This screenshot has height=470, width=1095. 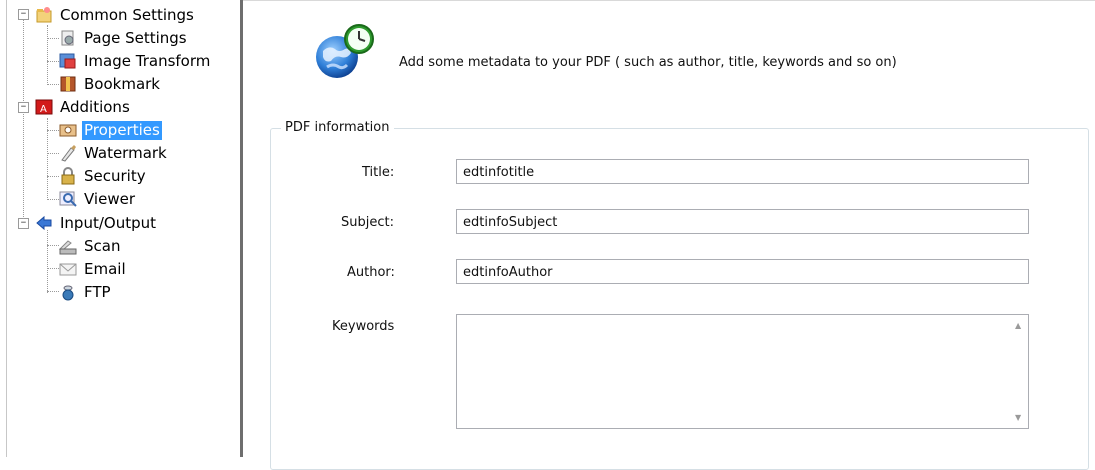 What do you see at coordinates (68, 61) in the screenshot?
I see `image-transform-icon` at bounding box center [68, 61].